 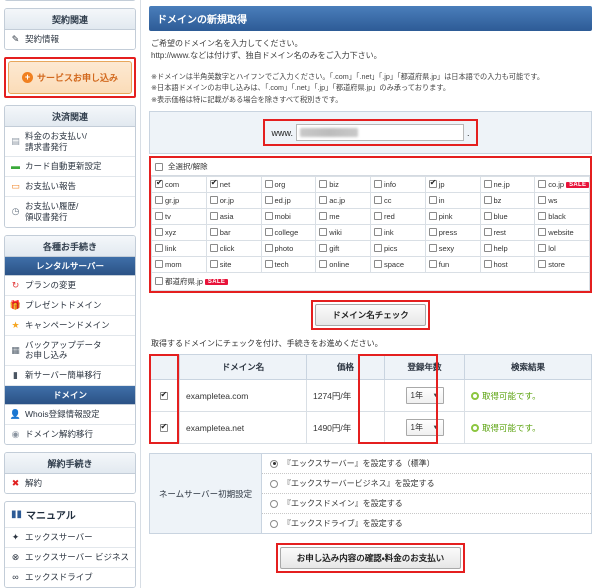 I want to click on tld-cell-ed.jp: ed.jp, so click(x=288, y=201).